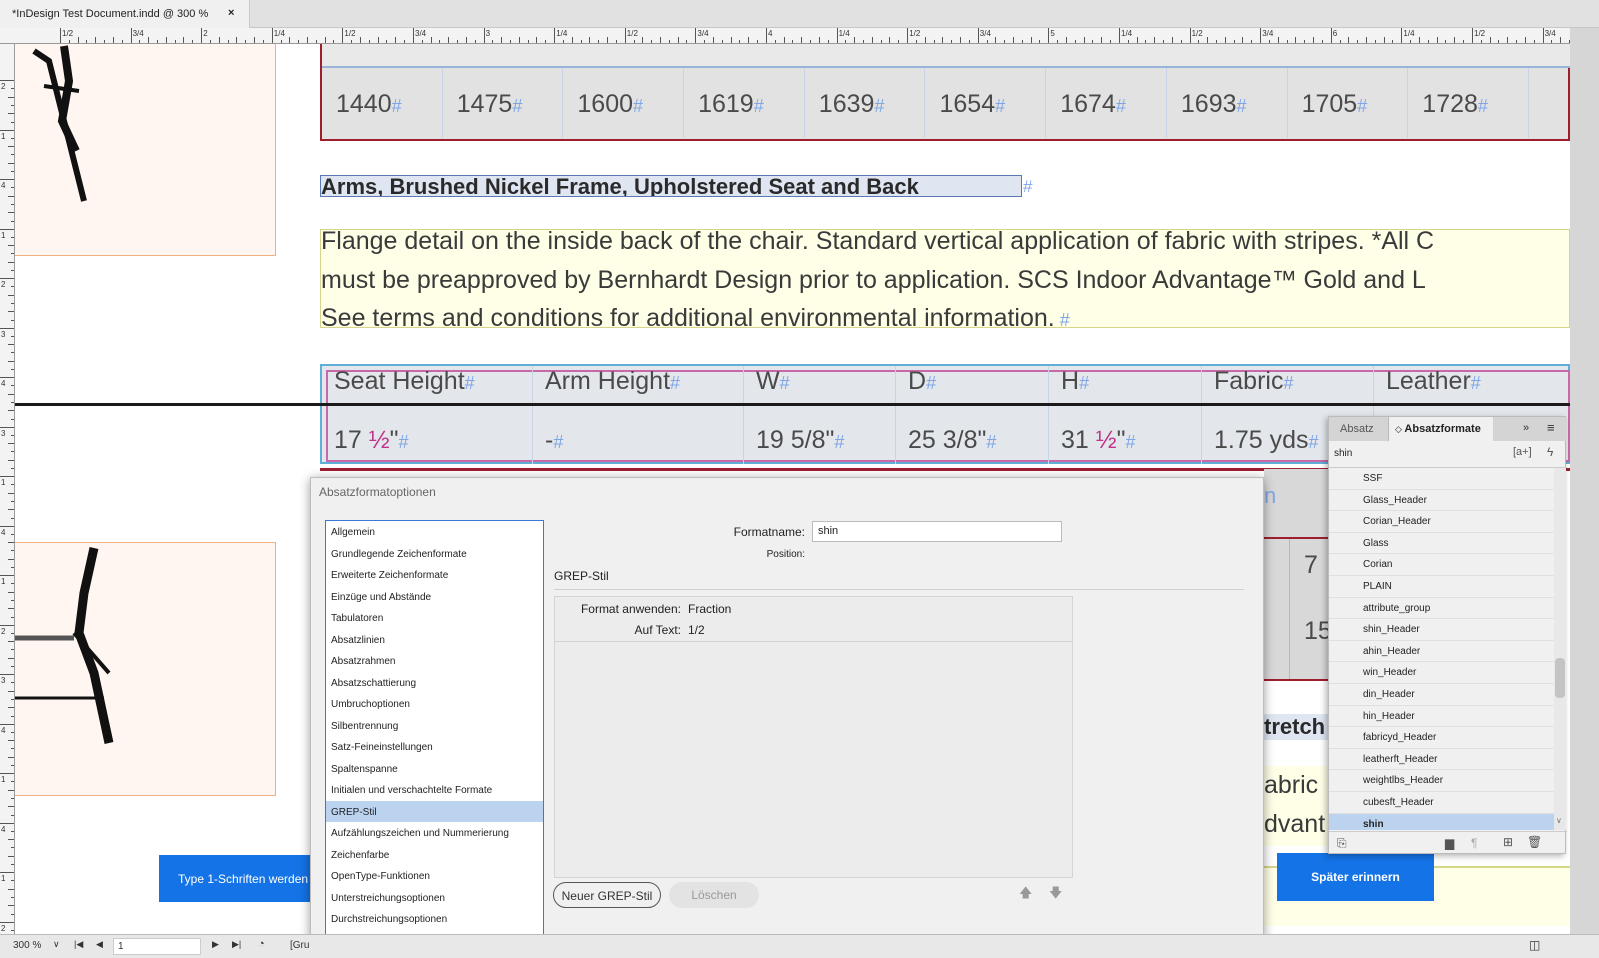  I want to click on scrollbar-thumb, so click(1560, 678).